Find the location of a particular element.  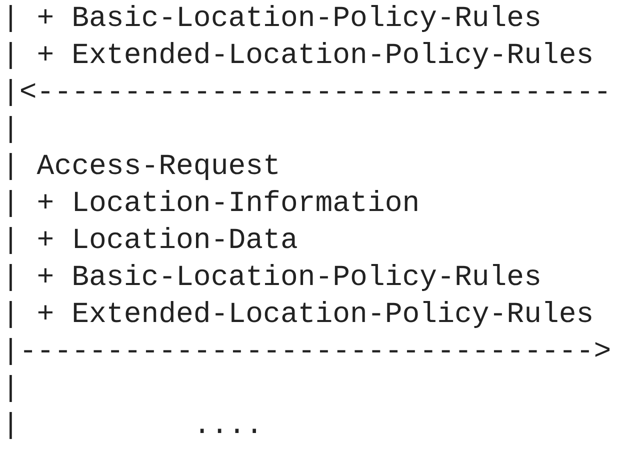

text-line: | Access-Request is located at coordinates (141, 167).